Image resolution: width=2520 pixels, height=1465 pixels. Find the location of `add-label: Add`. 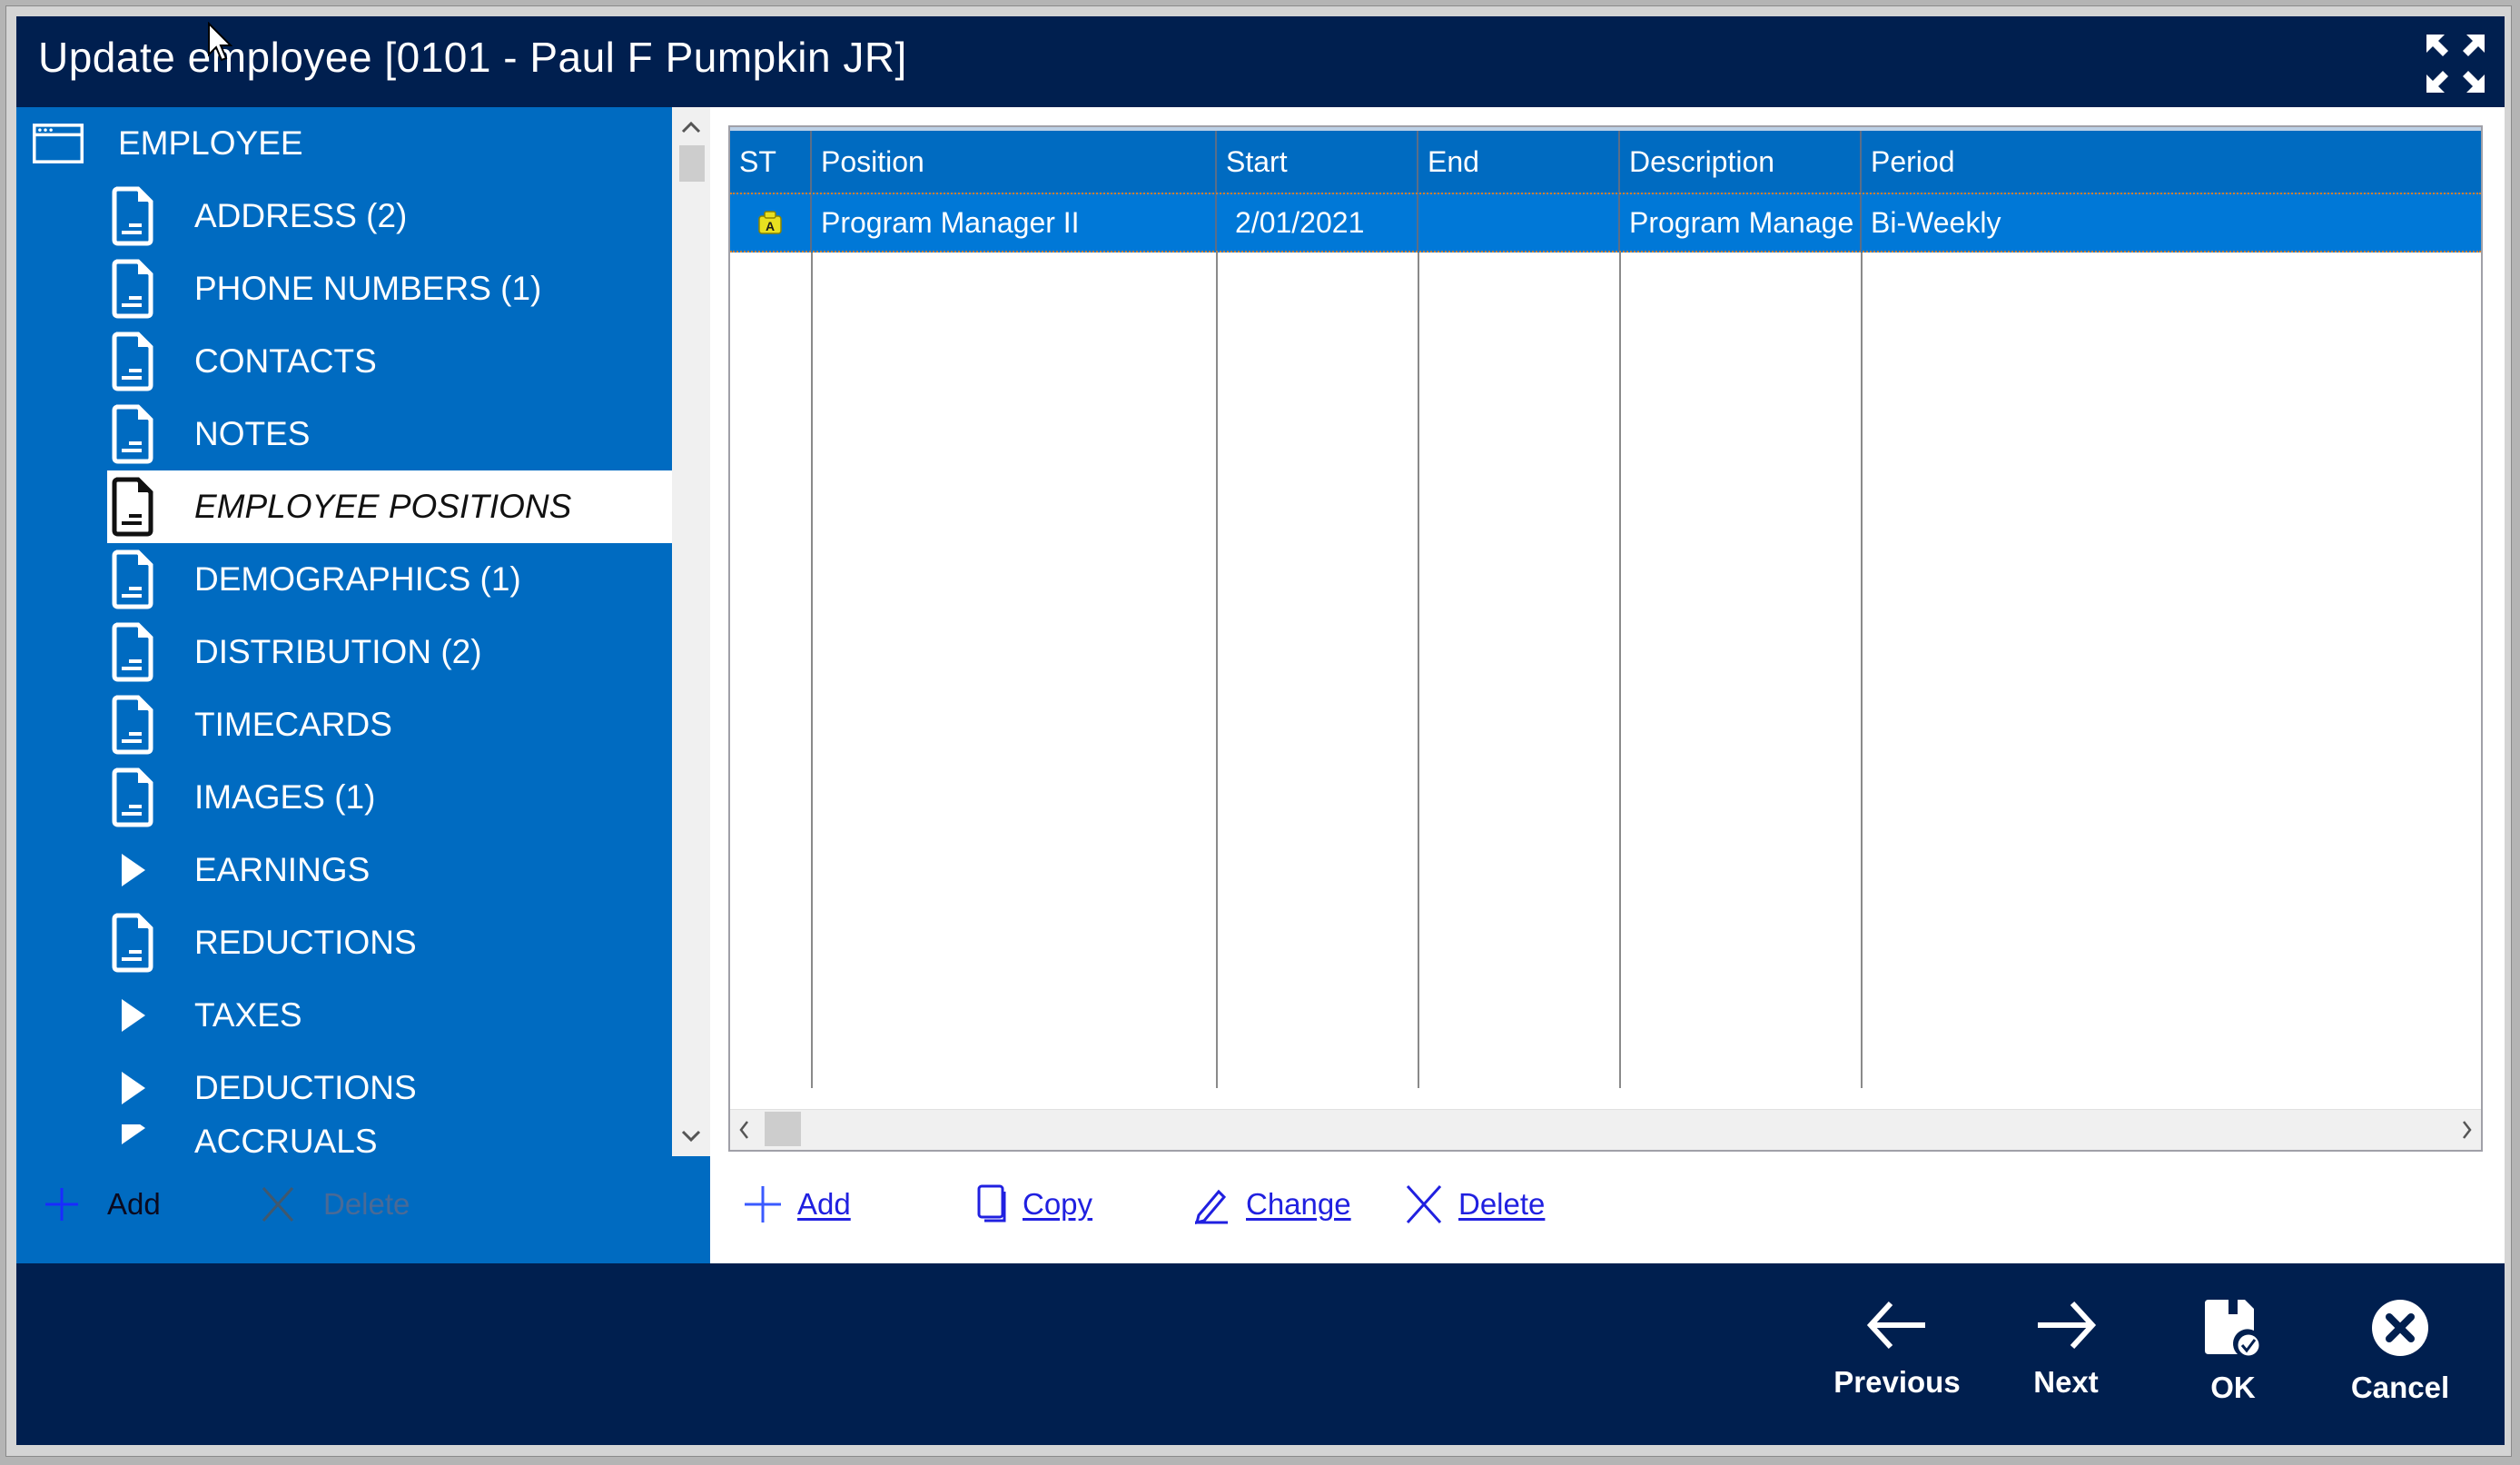

add-label: Add is located at coordinates (824, 1204).